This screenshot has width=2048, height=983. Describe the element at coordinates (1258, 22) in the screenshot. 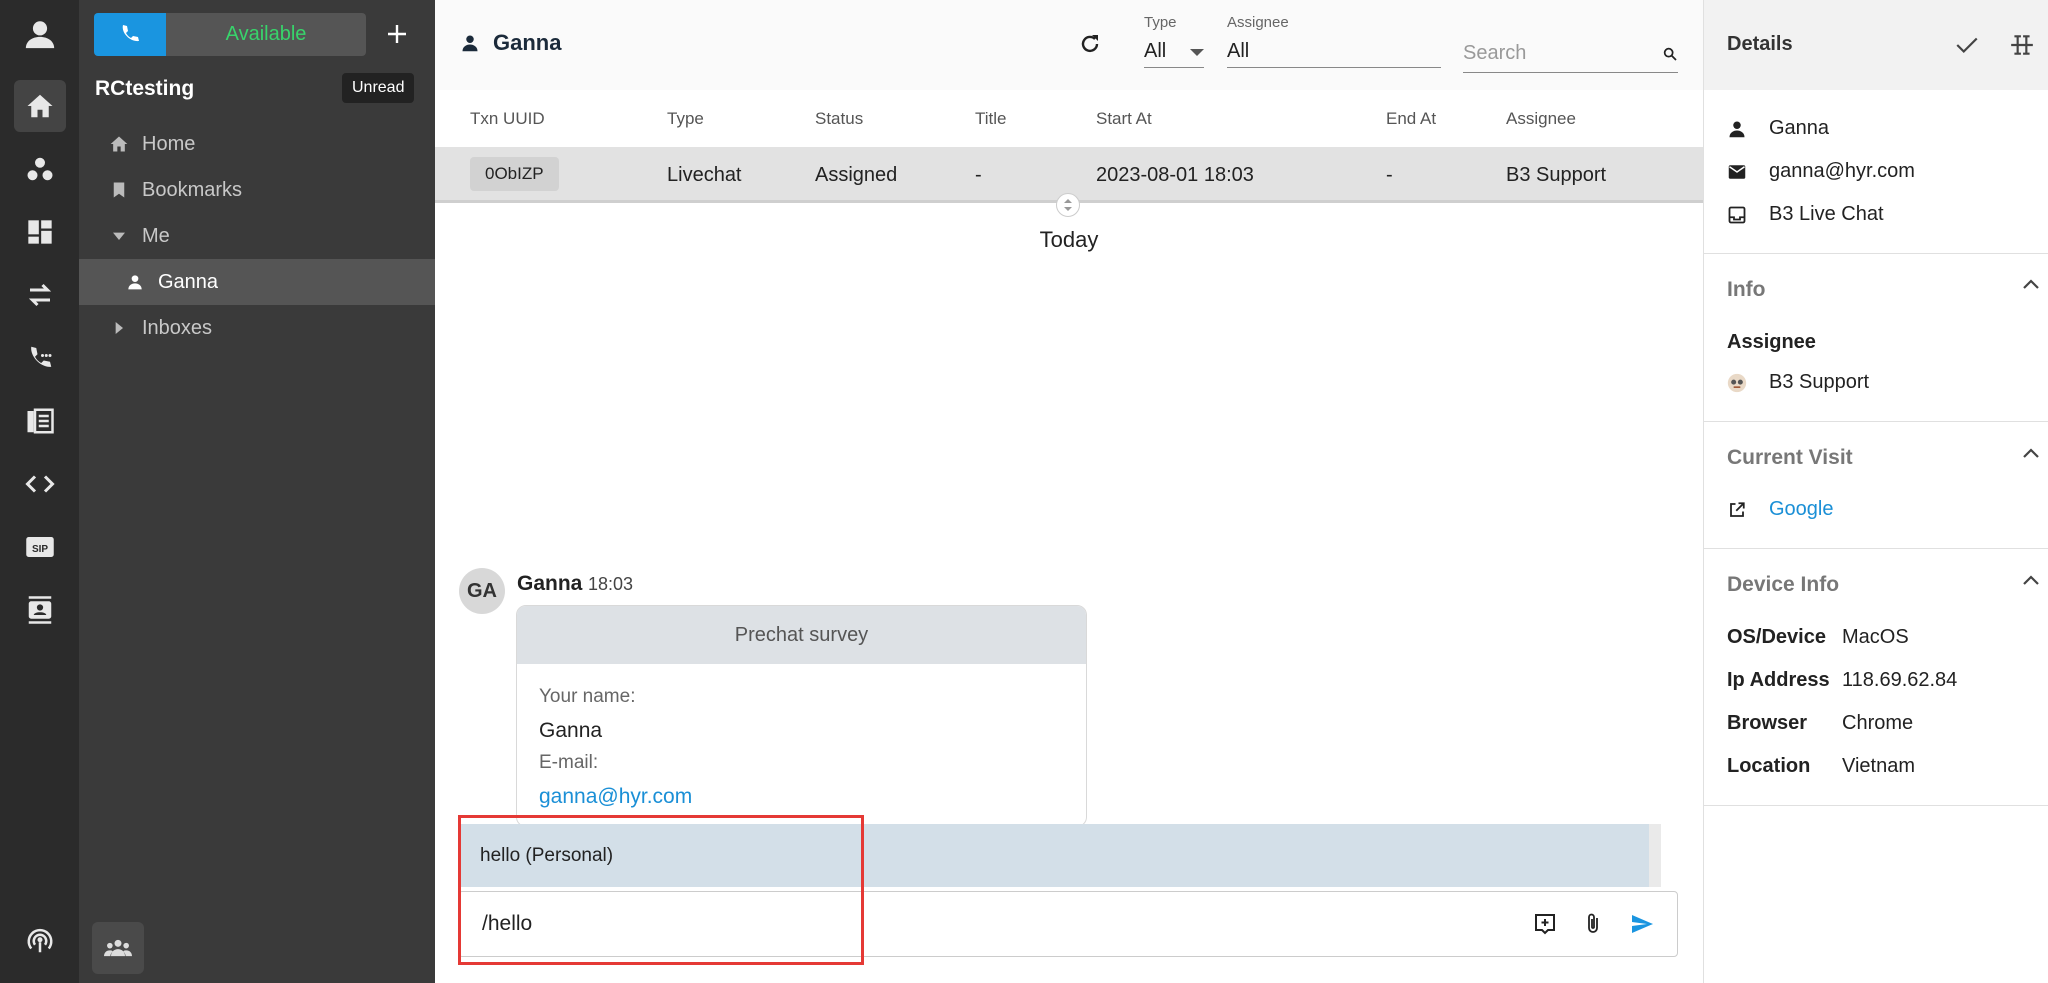

I see `assignee-filter-label: Assignee` at that location.